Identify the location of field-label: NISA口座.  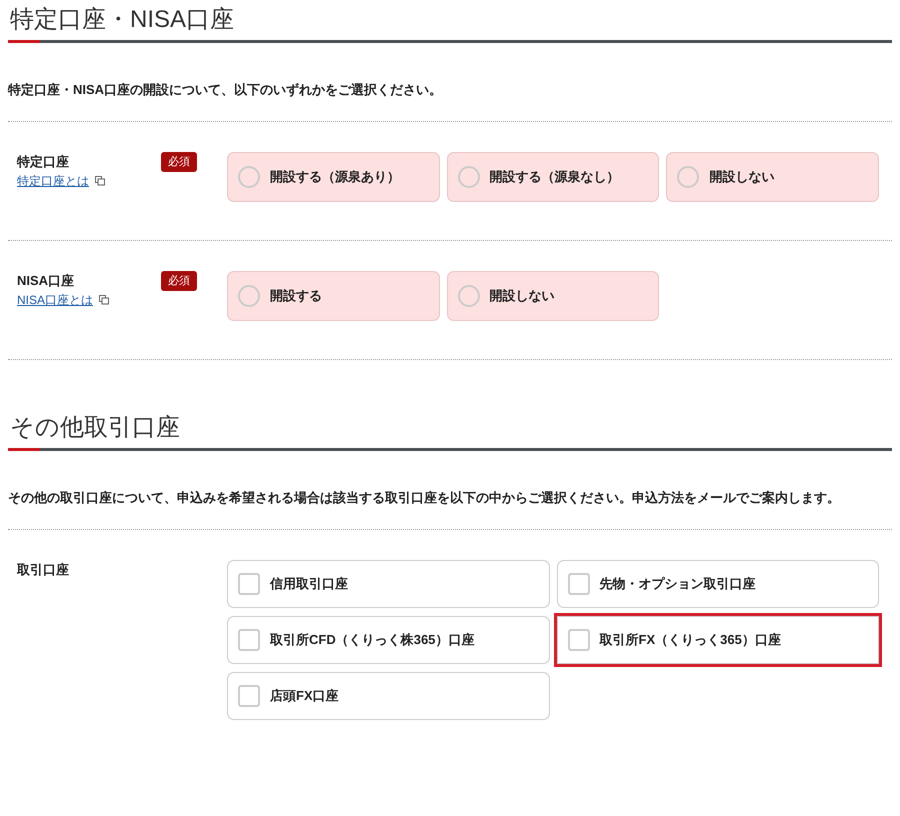
(46, 281).